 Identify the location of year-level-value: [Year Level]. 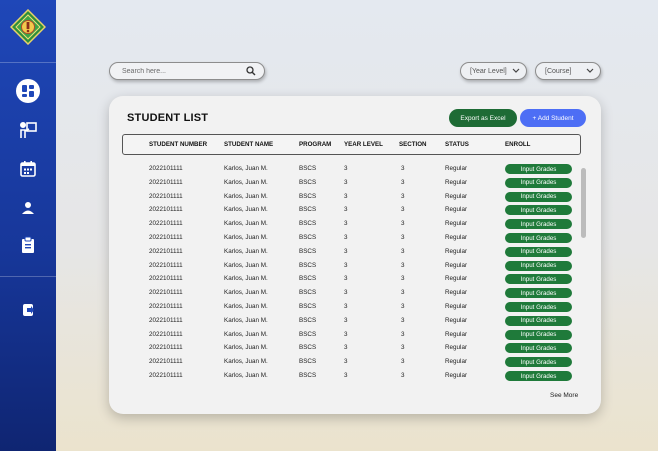
(488, 71).